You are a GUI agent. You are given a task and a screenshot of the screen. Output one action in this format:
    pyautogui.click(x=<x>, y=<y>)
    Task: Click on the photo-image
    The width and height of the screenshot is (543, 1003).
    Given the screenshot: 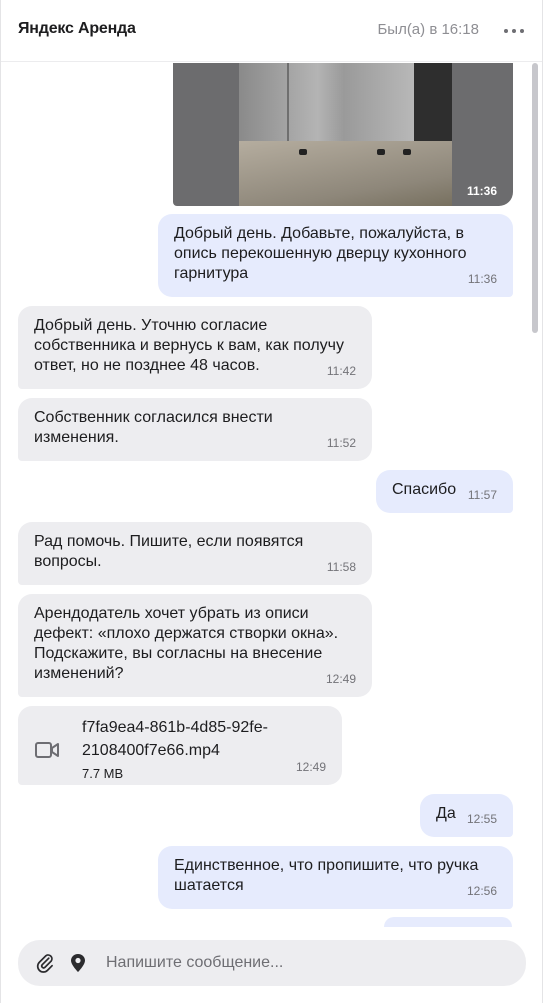 What is the action you would take?
    pyautogui.click(x=345, y=134)
    